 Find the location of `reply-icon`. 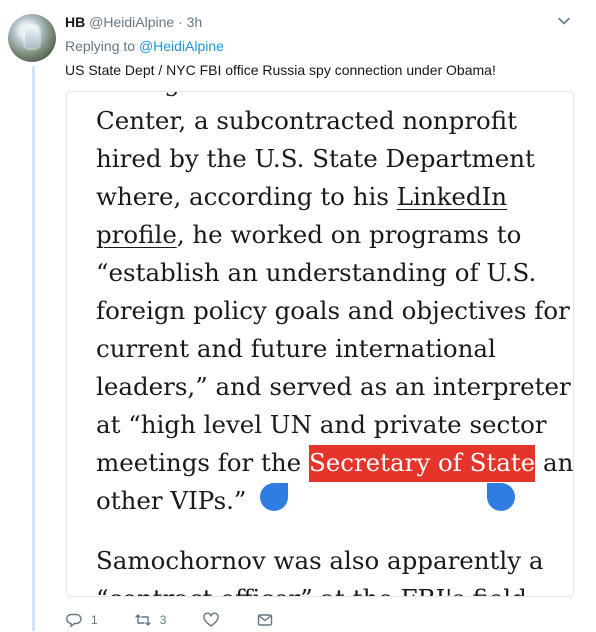

reply-icon is located at coordinates (74, 620).